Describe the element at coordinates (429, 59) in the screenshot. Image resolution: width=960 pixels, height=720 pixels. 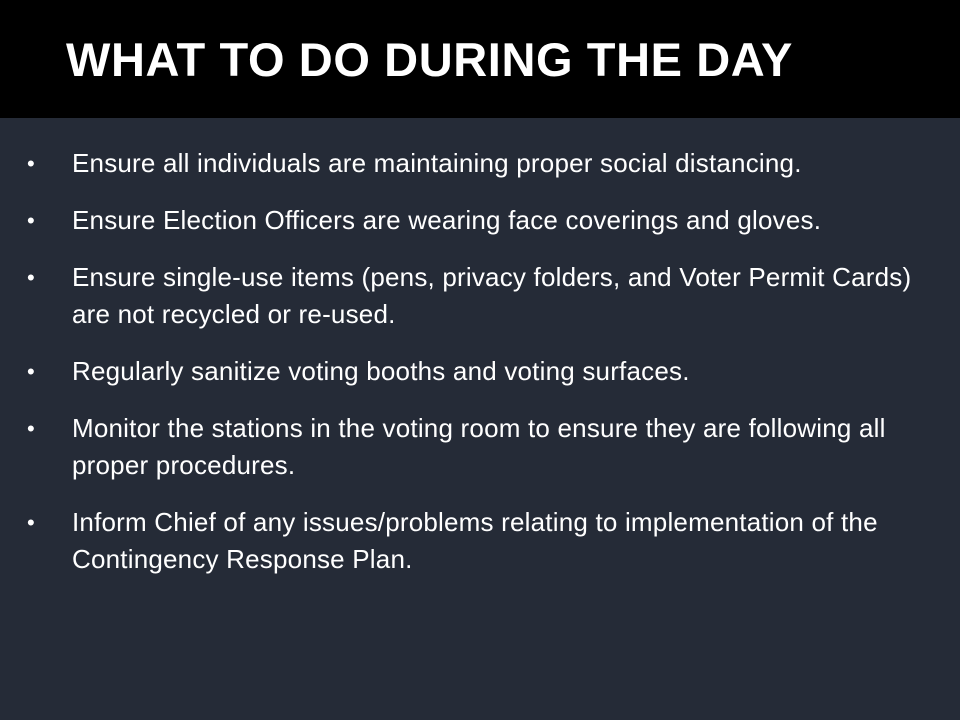
I see `slide-title: WHAT TO DO DURING THE DAY` at that location.